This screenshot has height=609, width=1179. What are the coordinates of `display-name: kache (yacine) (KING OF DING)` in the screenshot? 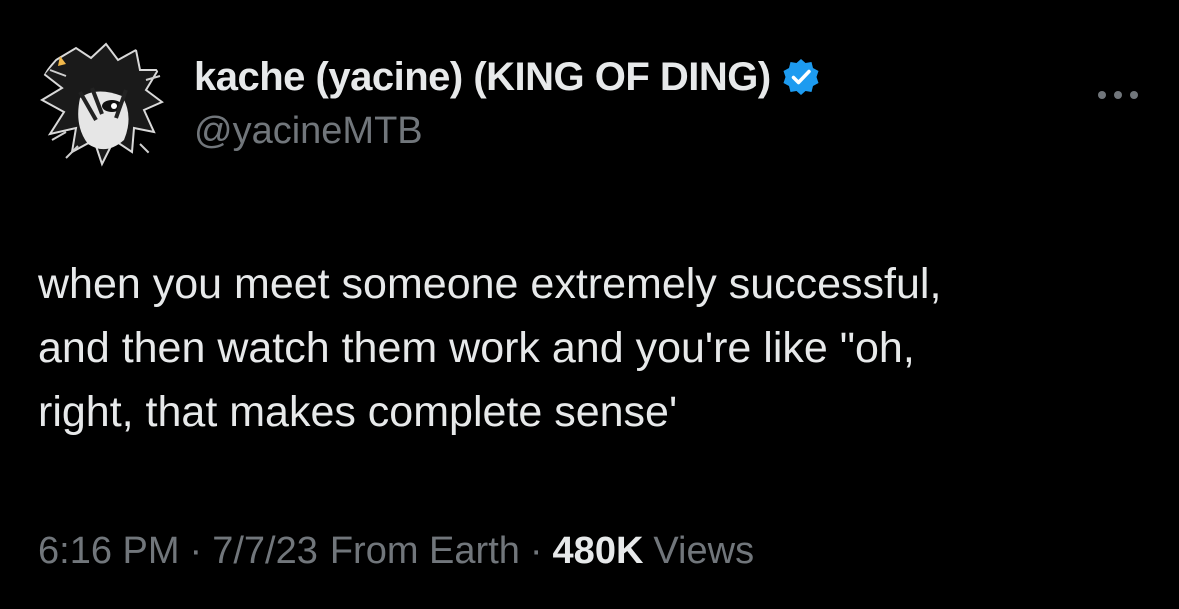 It's located at (482, 77).